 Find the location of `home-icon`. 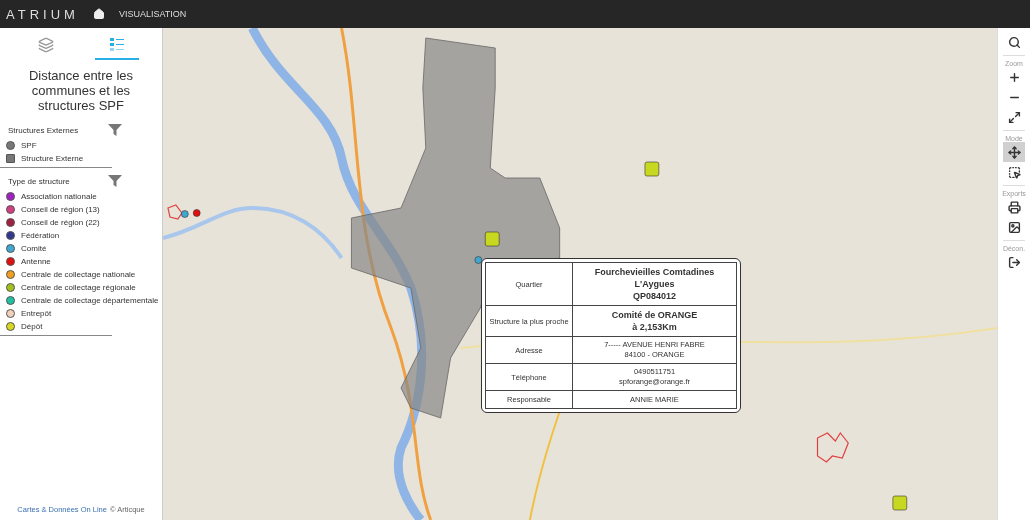

home-icon is located at coordinates (98, 14).